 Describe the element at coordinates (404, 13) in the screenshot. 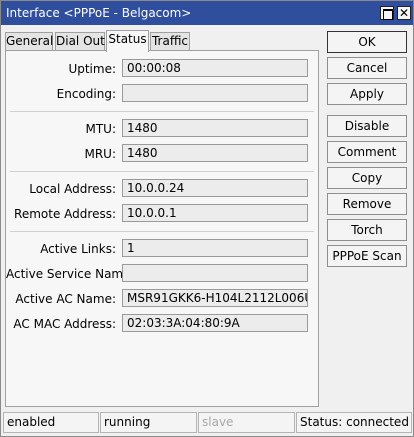

I see `close-icon: ✕` at that location.